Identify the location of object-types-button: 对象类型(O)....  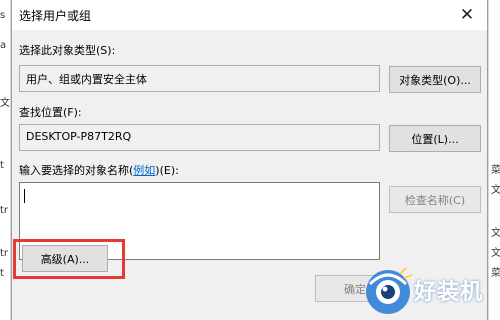
(435, 79).